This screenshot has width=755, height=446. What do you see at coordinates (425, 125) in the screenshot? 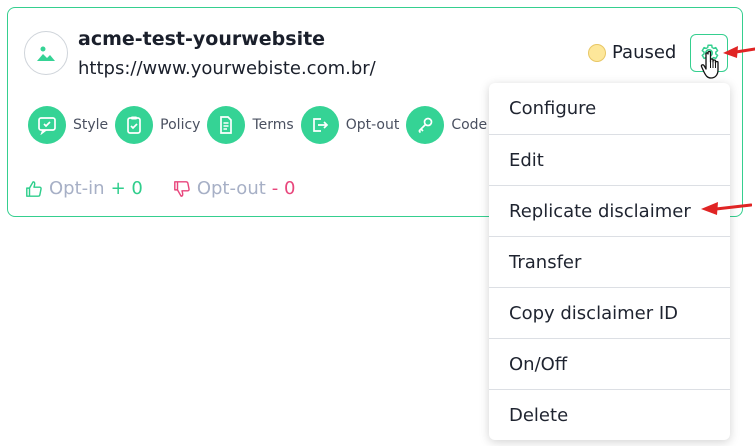
I see `key-icon` at bounding box center [425, 125].